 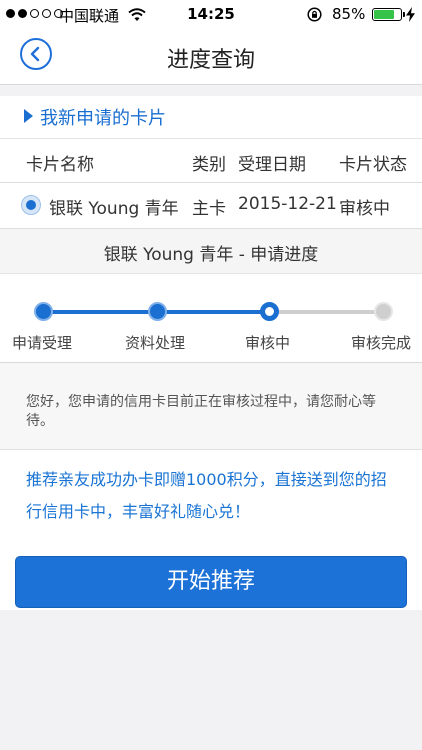 What do you see at coordinates (211, 255) in the screenshot?
I see `progress-title: 银联 Young 青年 - 申请进度` at bounding box center [211, 255].